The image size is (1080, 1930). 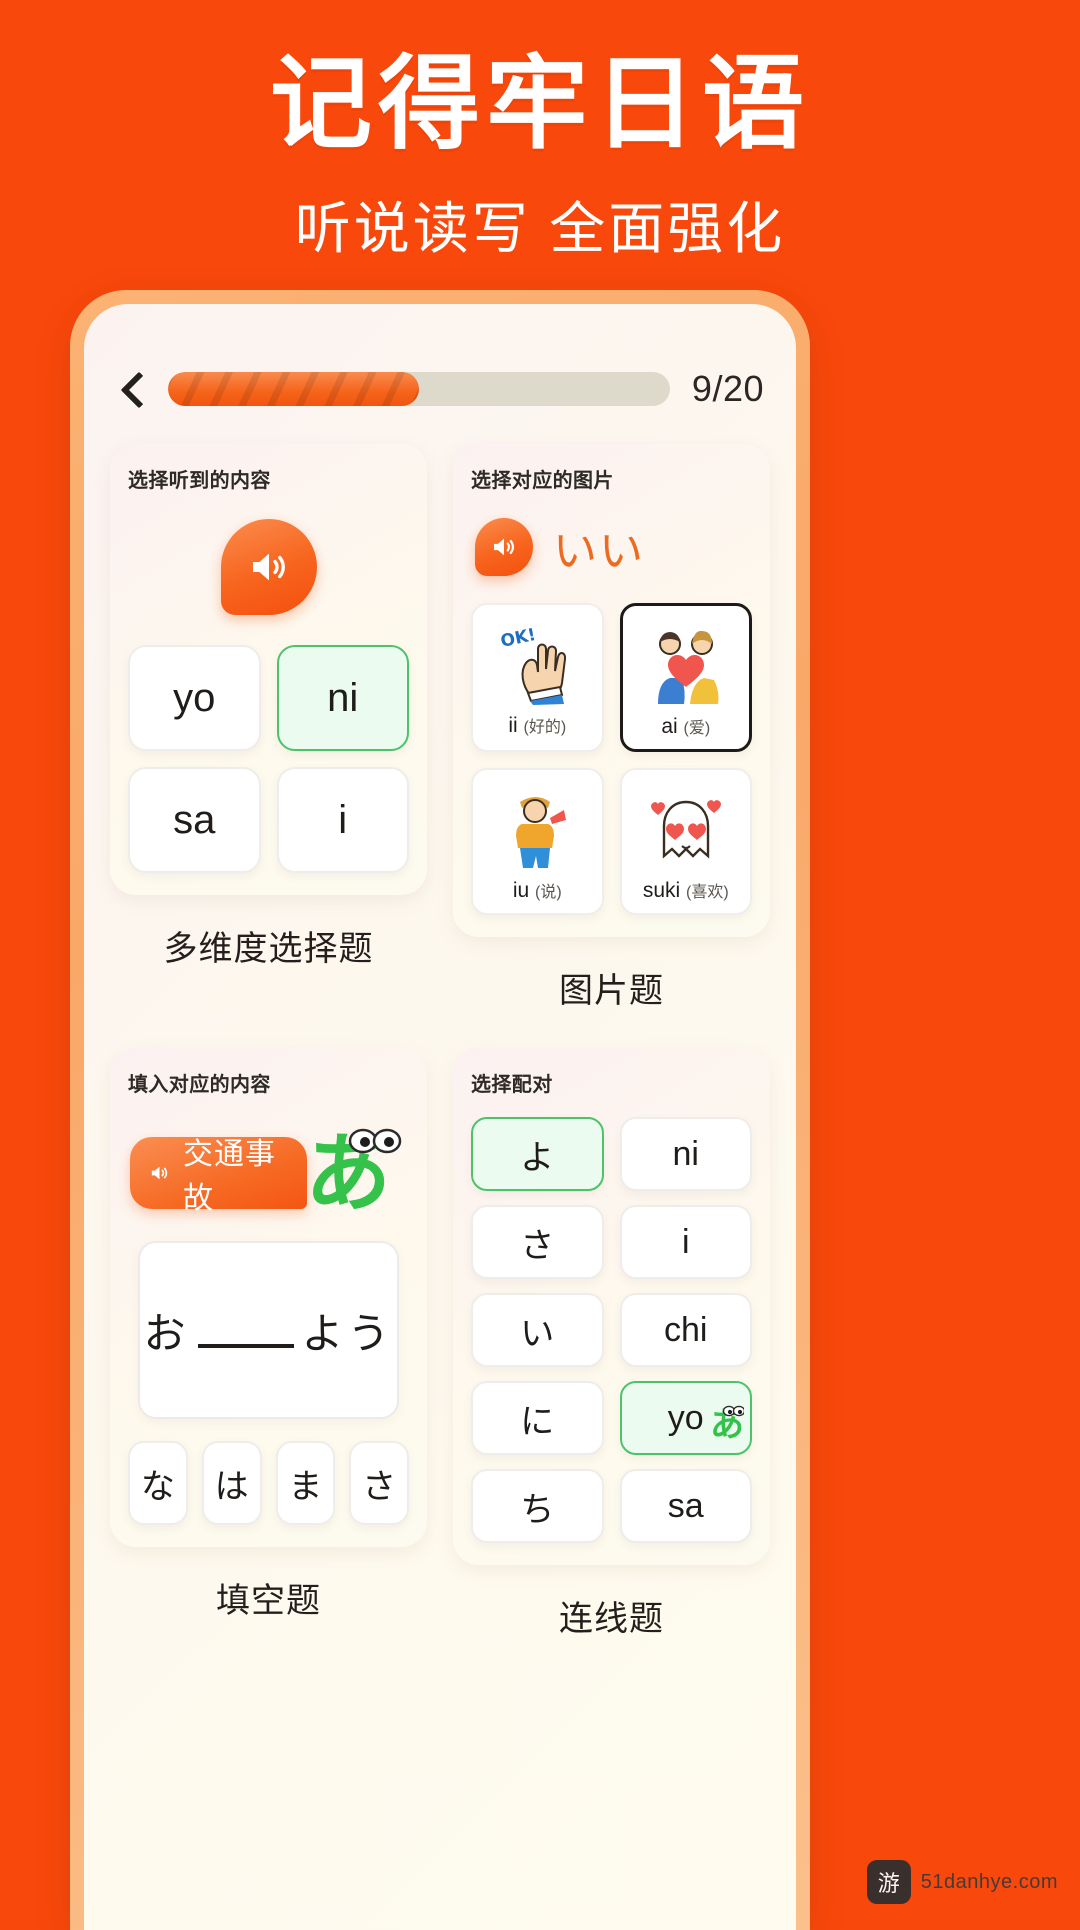 I want to click on match-item-right: i, so click(x=685, y=1242).